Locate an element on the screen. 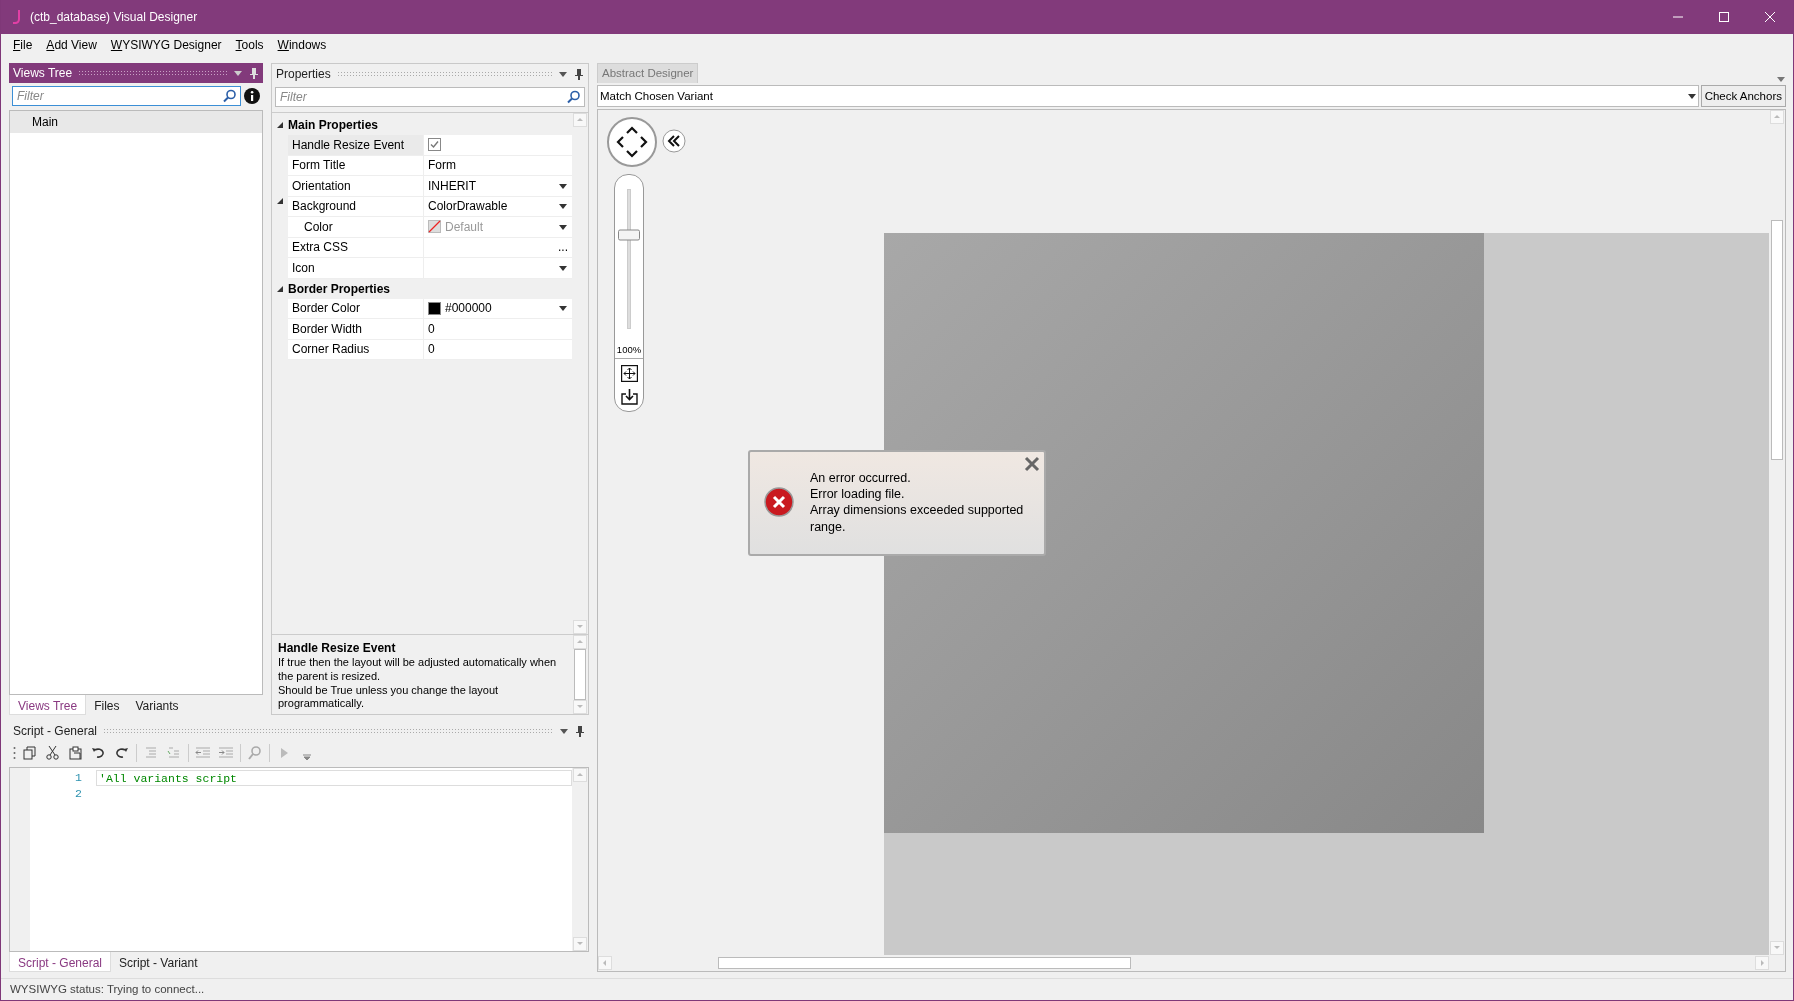 The width and height of the screenshot is (1794, 1001). paste-icon is located at coordinates (76, 753).